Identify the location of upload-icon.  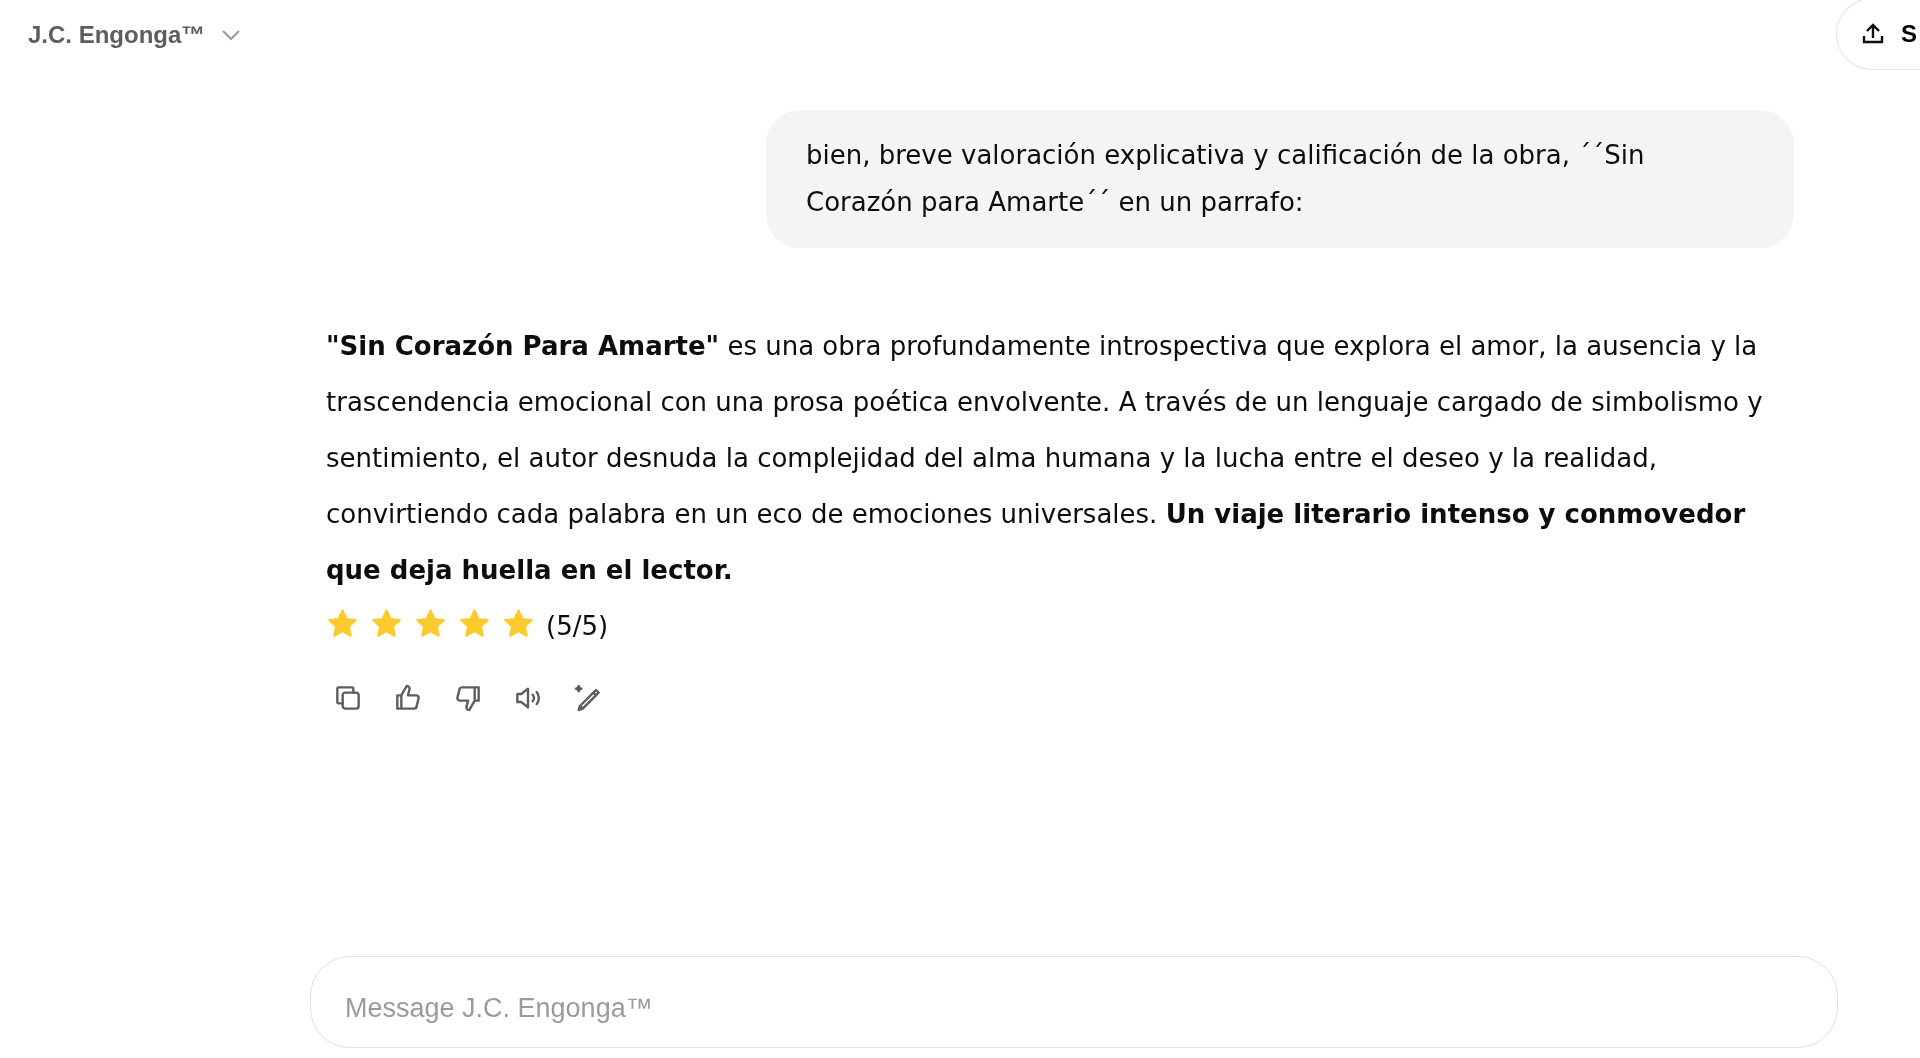
(1873, 34).